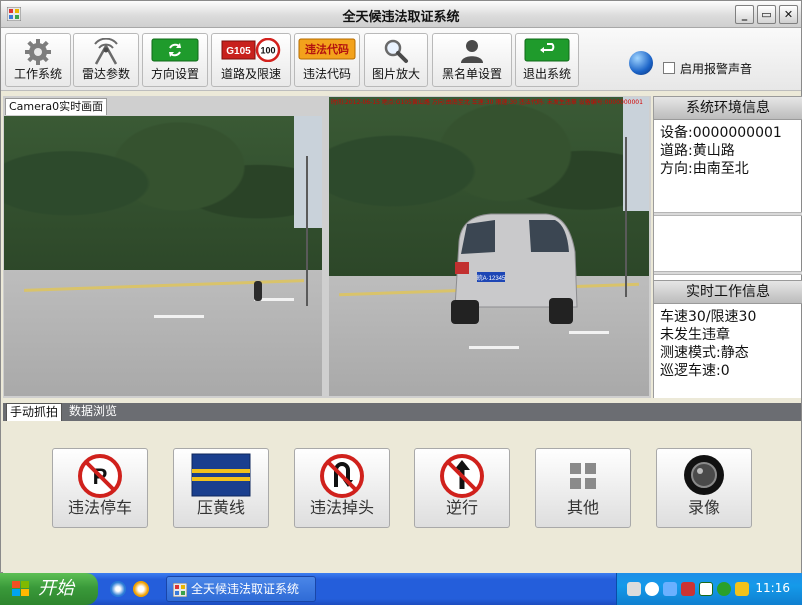  What do you see at coordinates (514, 268) in the screenshot?
I see `van-image: 皖A·12345` at bounding box center [514, 268].